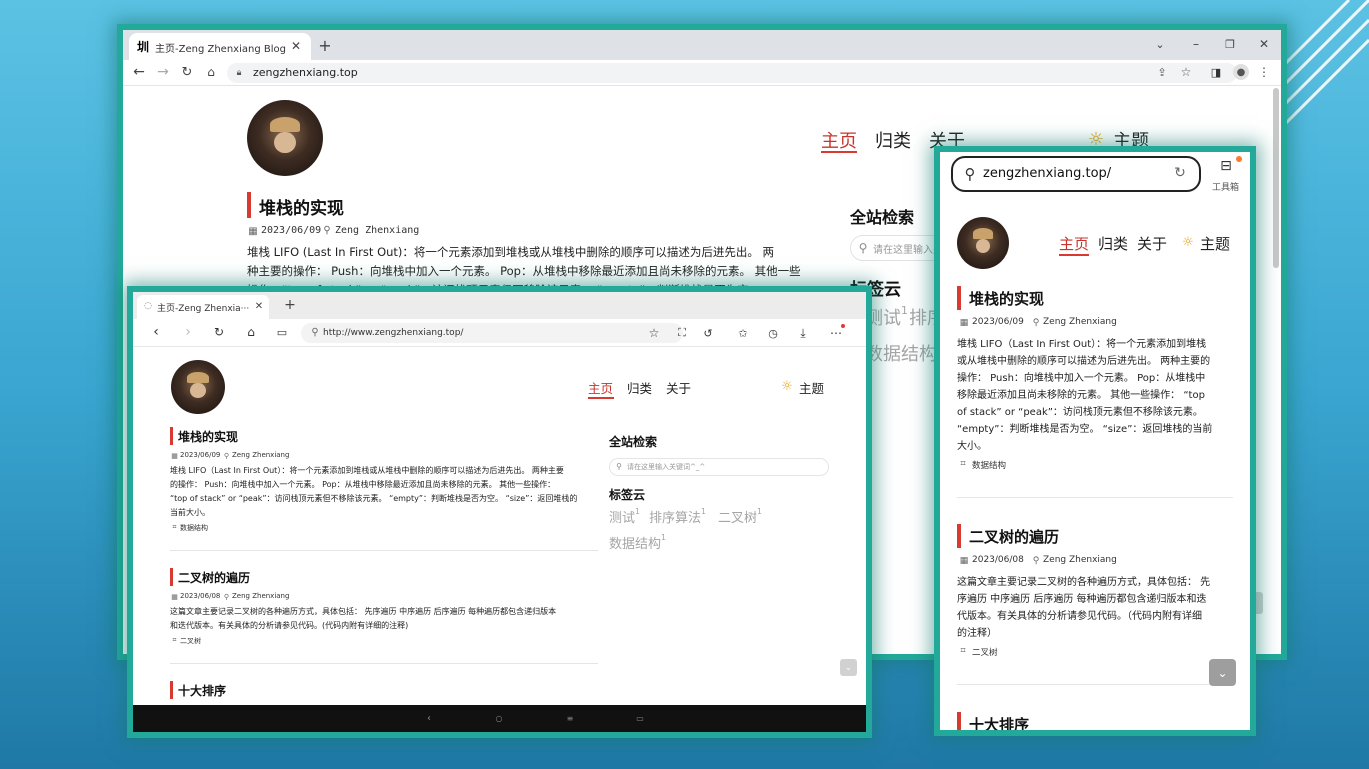  What do you see at coordinates (654, 333) in the screenshot?
I see `favorite-star-icon: ☆` at bounding box center [654, 333].